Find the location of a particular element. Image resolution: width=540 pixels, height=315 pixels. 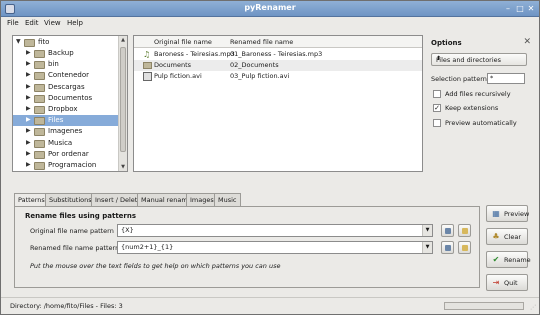

mode-select: Files and directories ⬍ is located at coordinates (479, 59).